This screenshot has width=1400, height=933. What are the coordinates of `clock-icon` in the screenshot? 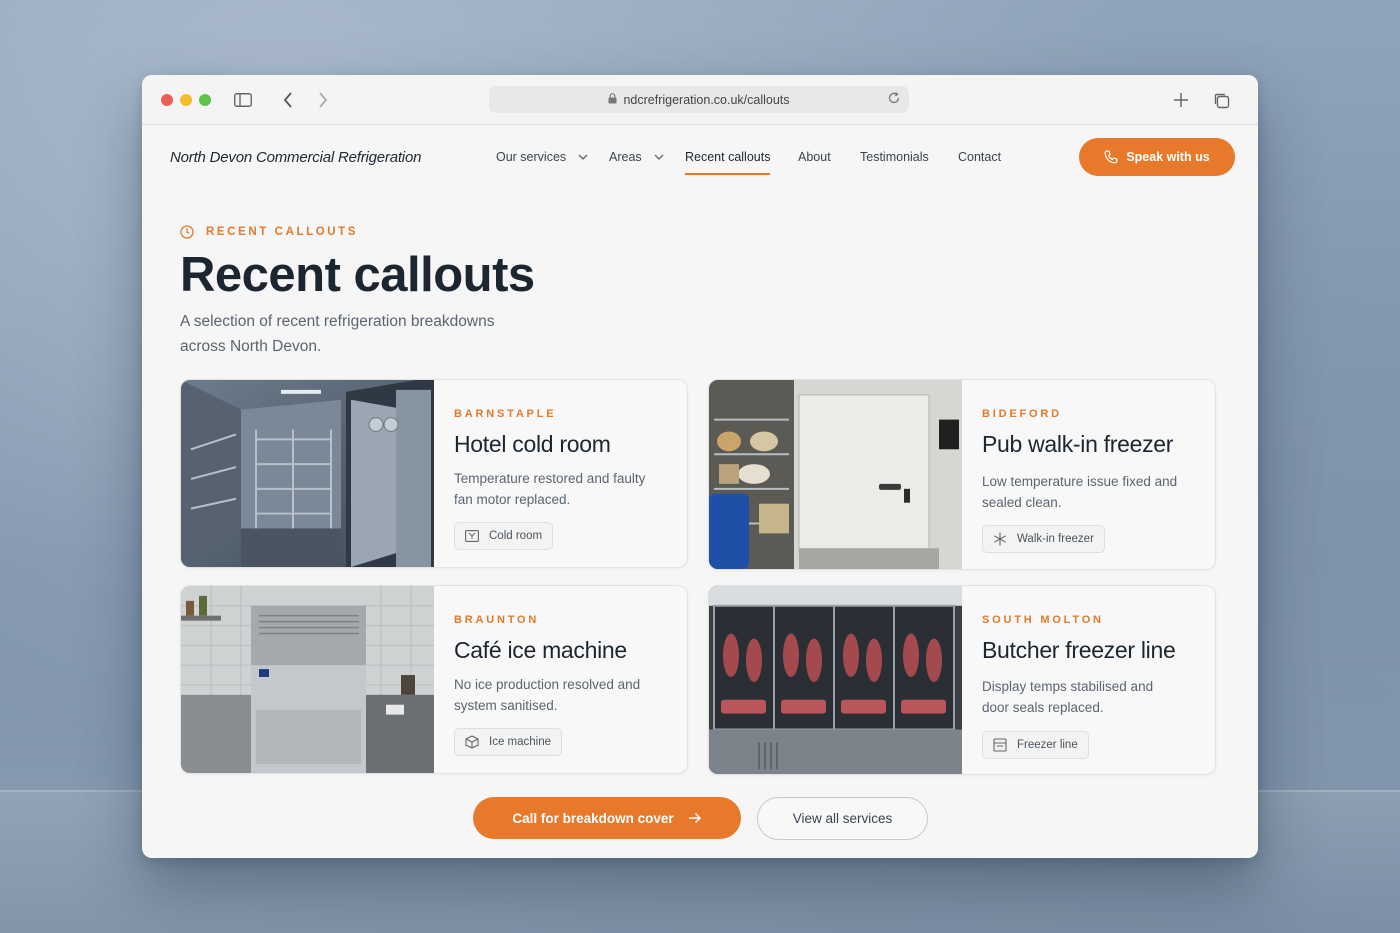 It's located at (187, 232).